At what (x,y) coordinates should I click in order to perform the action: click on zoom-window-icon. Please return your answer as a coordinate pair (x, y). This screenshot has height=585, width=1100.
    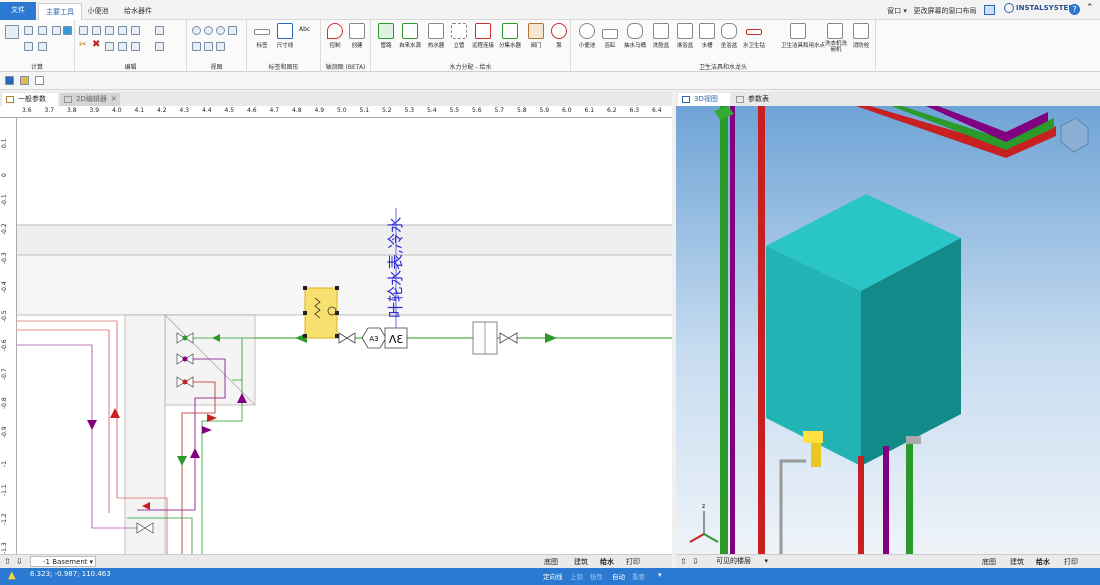
    Looking at the image, I should click on (220, 30).